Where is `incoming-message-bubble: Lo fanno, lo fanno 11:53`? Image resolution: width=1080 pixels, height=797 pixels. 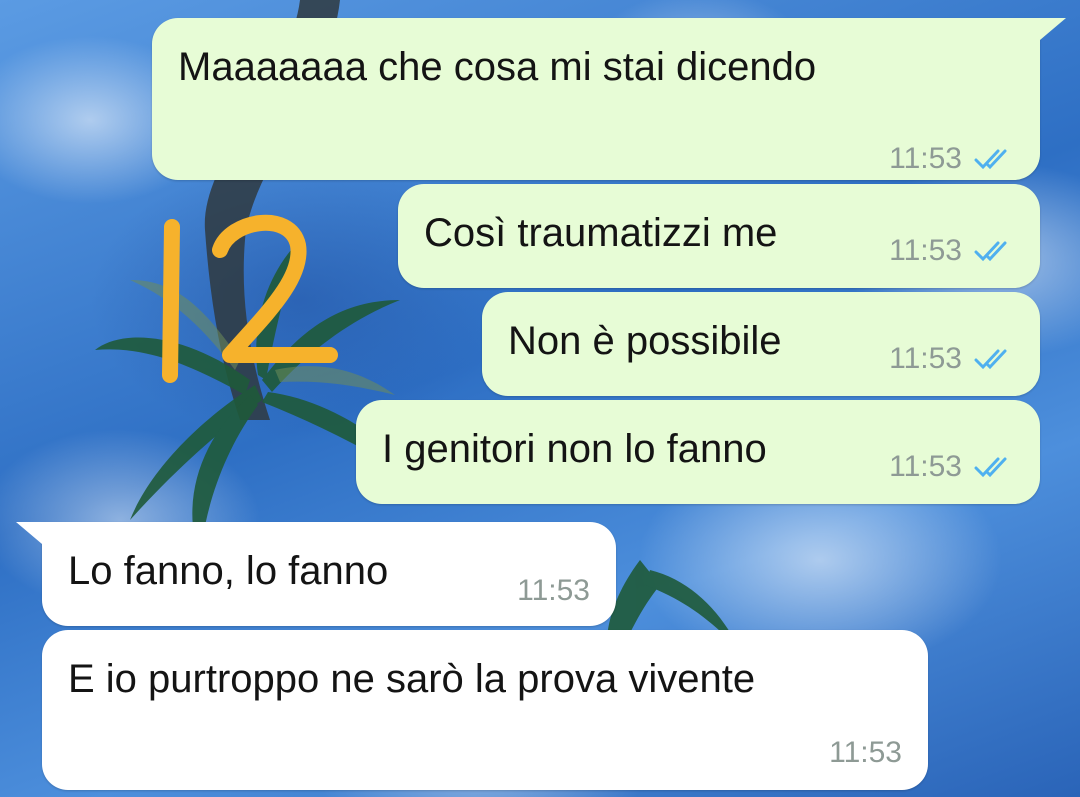
incoming-message-bubble: Lo fanno, lo fanno 11:53 is located at coordinates (316, 574).